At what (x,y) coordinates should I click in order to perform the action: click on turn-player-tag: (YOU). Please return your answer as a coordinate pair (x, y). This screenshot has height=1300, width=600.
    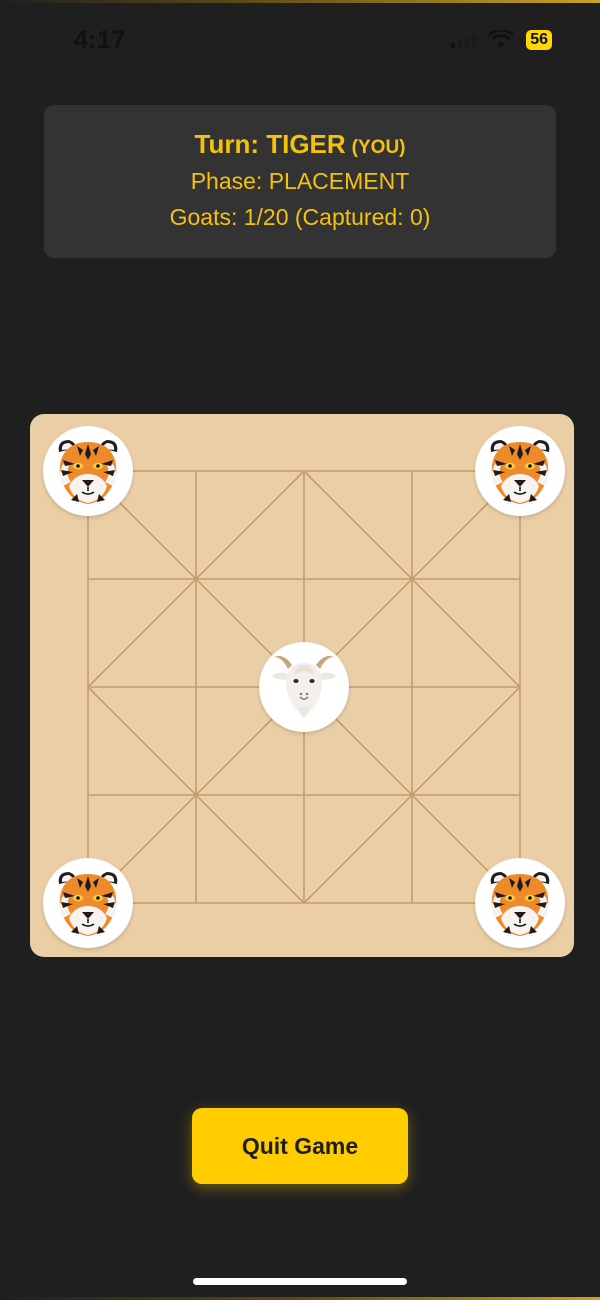
    Looking at the image, I should click on (378, 147).